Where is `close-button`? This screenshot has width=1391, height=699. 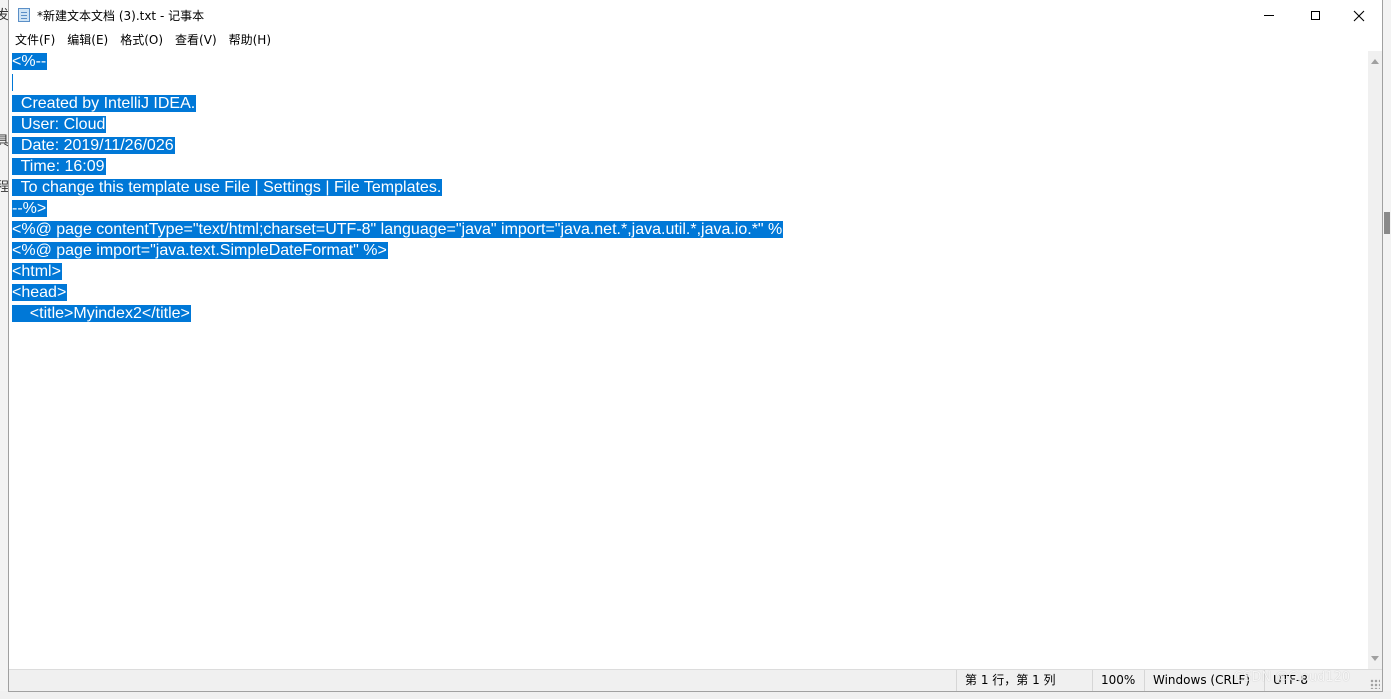
close-button is located at coordinates (1359, 15).